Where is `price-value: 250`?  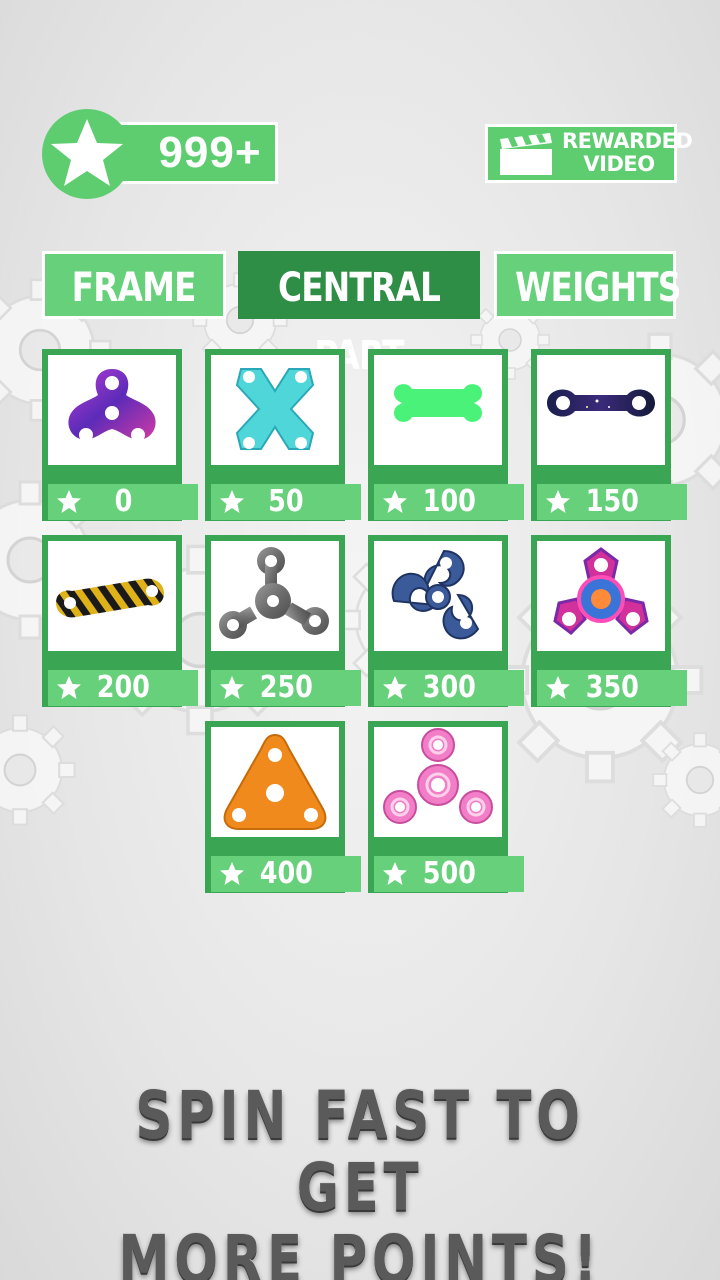
price-value: 250 is located at coordinates (286, 687).